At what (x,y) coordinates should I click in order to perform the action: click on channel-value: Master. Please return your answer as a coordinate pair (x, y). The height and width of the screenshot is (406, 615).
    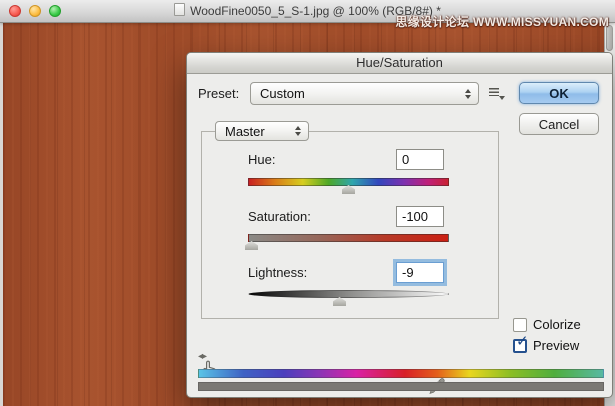
    Looking at the image, I should click on (245, 131).